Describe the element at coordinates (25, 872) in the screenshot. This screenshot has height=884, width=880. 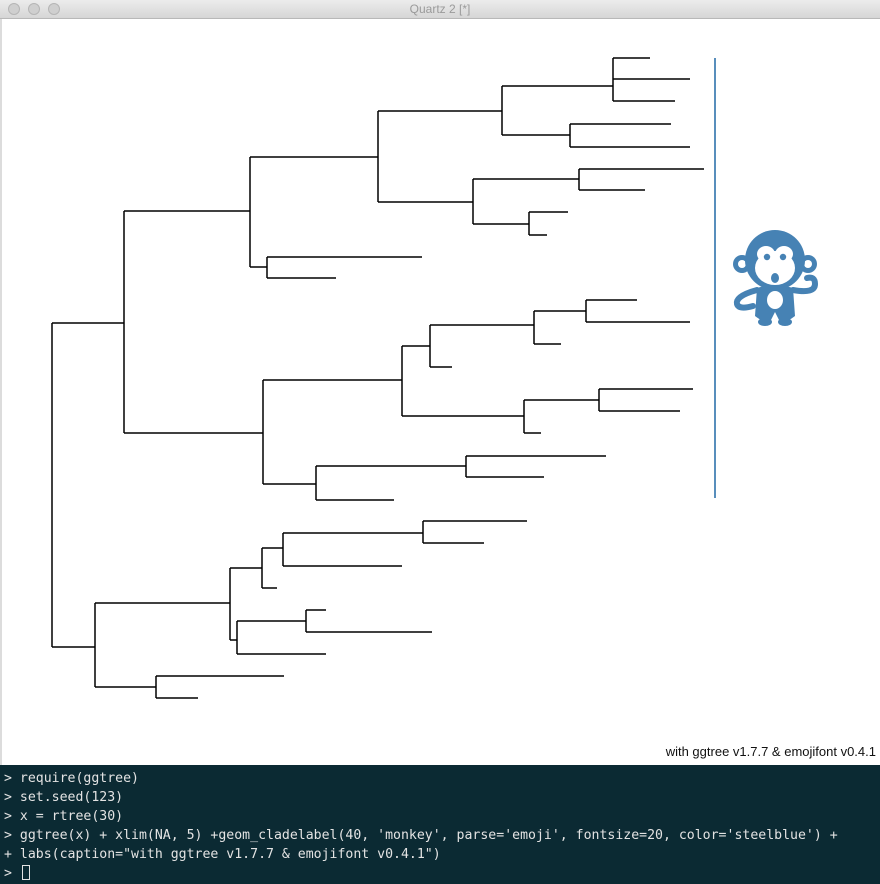
I see `text-cursor` at that location.